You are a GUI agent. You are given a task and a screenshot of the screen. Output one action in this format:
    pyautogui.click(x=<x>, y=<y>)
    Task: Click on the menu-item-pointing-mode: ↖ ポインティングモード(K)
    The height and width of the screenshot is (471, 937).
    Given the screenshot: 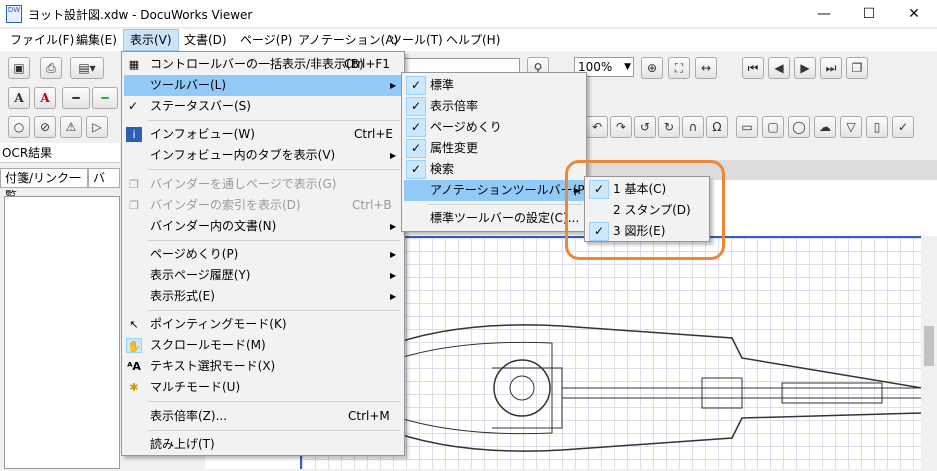 What is the action you would take?
    pyautogui.click(x=263, y=324)
    